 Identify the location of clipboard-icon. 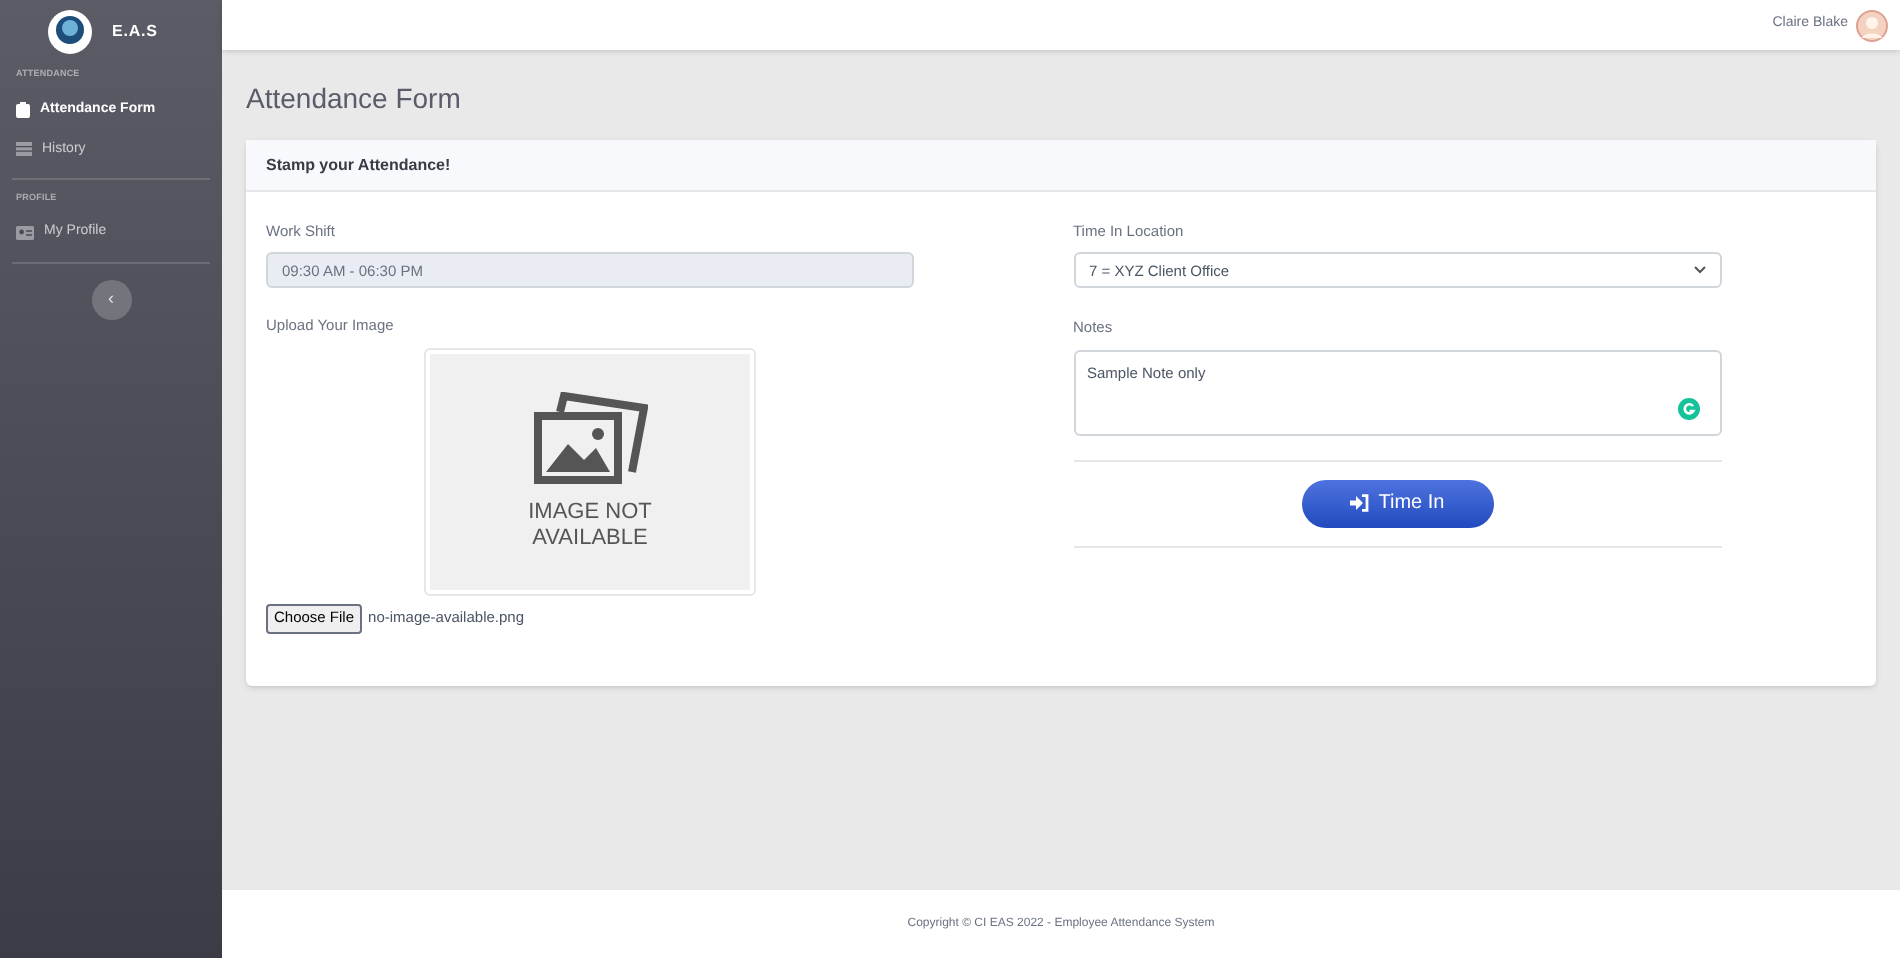
(23, 109).